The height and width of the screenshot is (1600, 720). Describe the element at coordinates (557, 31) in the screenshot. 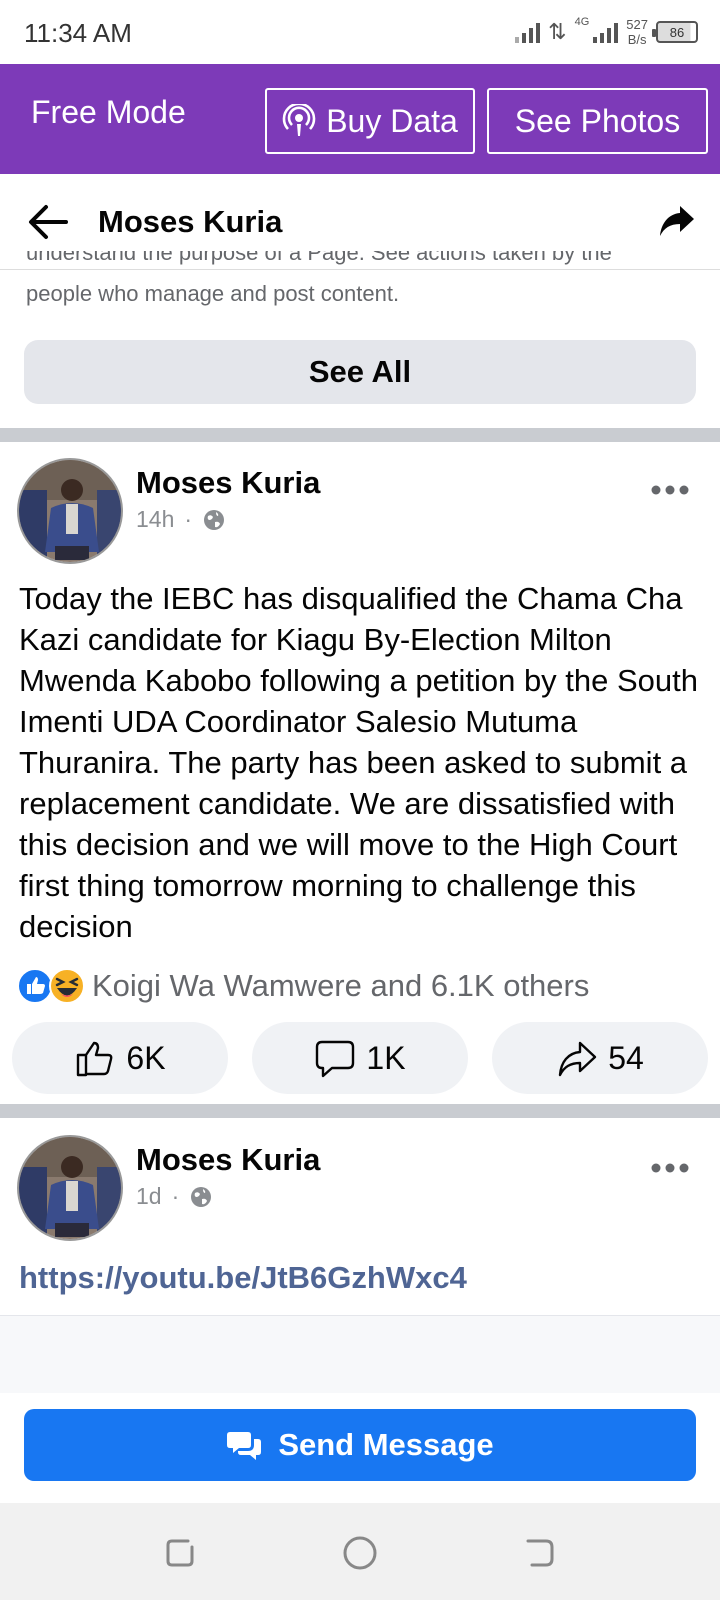

I see `data-arrows-icon: ⇅` at that location.